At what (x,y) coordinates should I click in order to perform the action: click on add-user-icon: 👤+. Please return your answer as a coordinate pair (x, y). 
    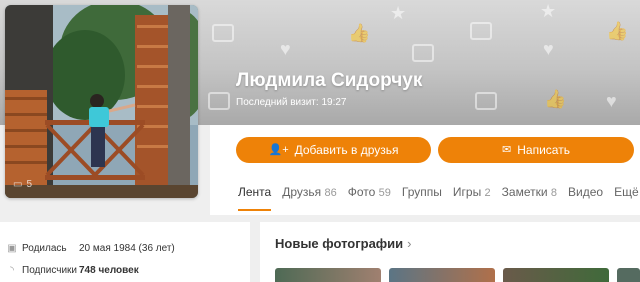
    Looking at the image, I should click on (278, 149).